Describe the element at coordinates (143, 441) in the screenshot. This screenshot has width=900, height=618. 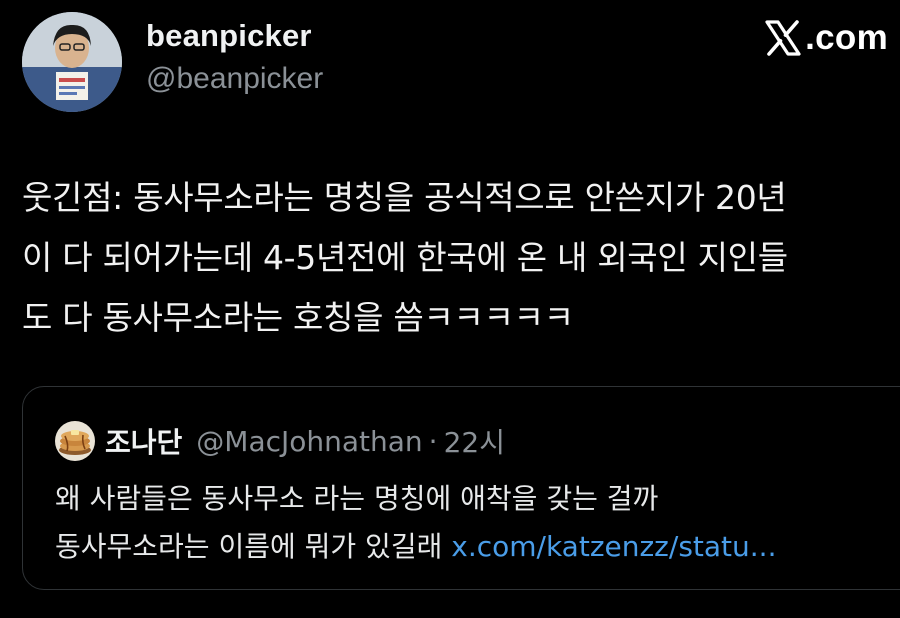
I see `quoted-author-display-name: 조나단` at that location.